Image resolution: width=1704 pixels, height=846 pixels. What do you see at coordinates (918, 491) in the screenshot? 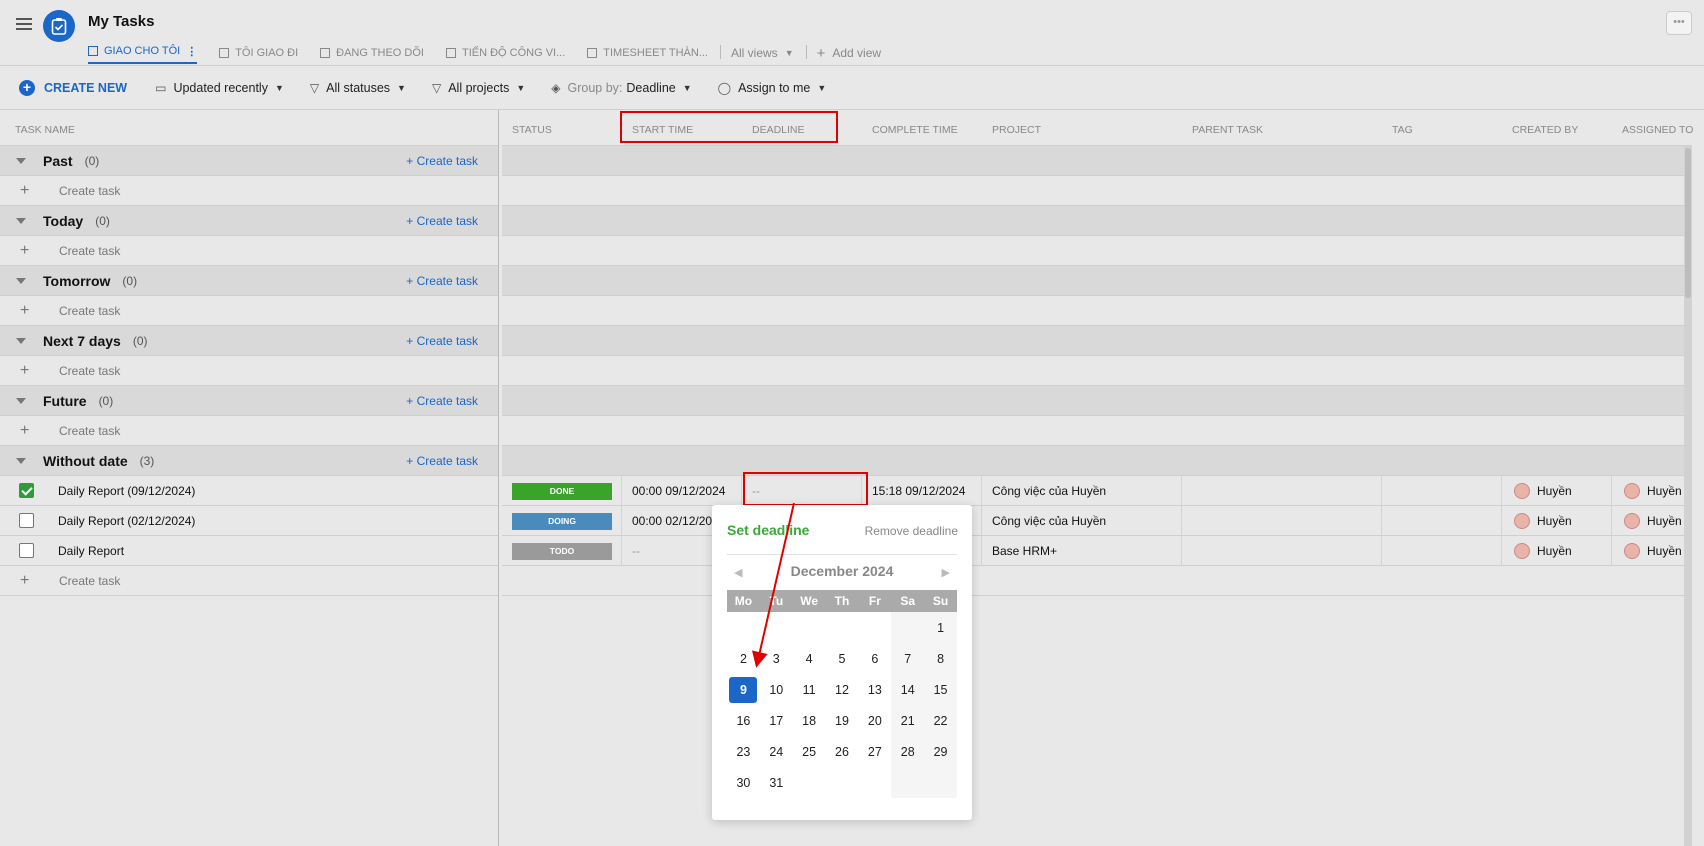
I see `complete-time-cell: 15:18 09/12/2024` at bounding box center [918, 491].